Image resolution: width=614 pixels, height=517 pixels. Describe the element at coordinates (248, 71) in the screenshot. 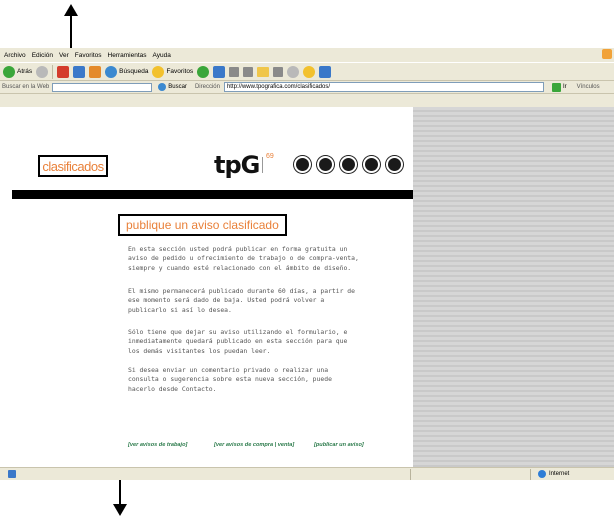

I see `edit-icon` at that location.